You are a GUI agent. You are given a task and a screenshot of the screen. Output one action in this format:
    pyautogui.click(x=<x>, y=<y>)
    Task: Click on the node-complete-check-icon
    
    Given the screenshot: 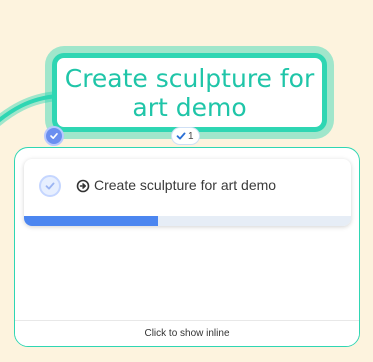 What is the action you would take?
    pyautogui.click(x=54, y=136)
    